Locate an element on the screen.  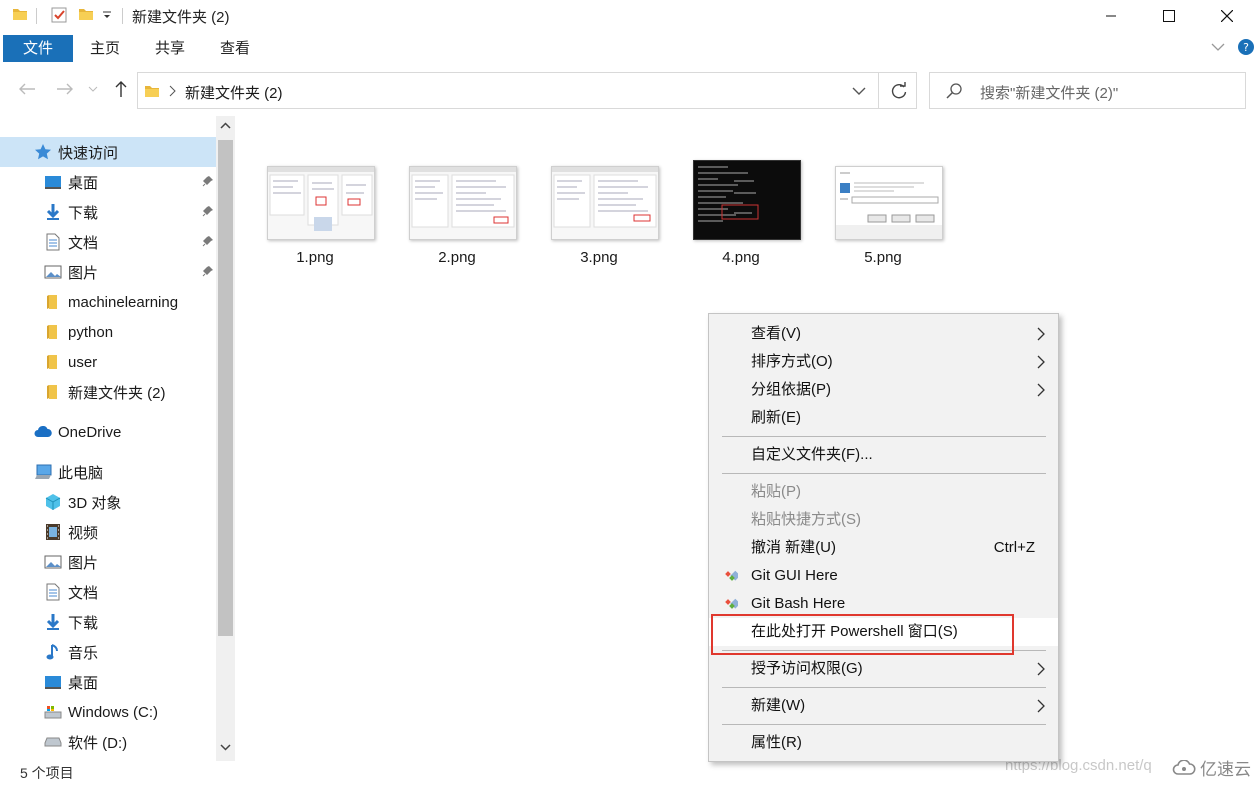
scroll-down-icon is located at coordinates (225, 747).